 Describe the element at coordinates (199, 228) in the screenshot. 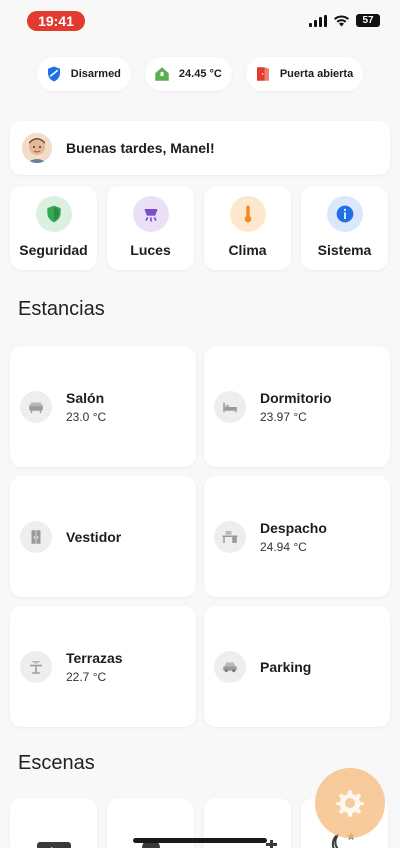

I see `category-row: Seguridad Luces Clima Sistema` at that location.